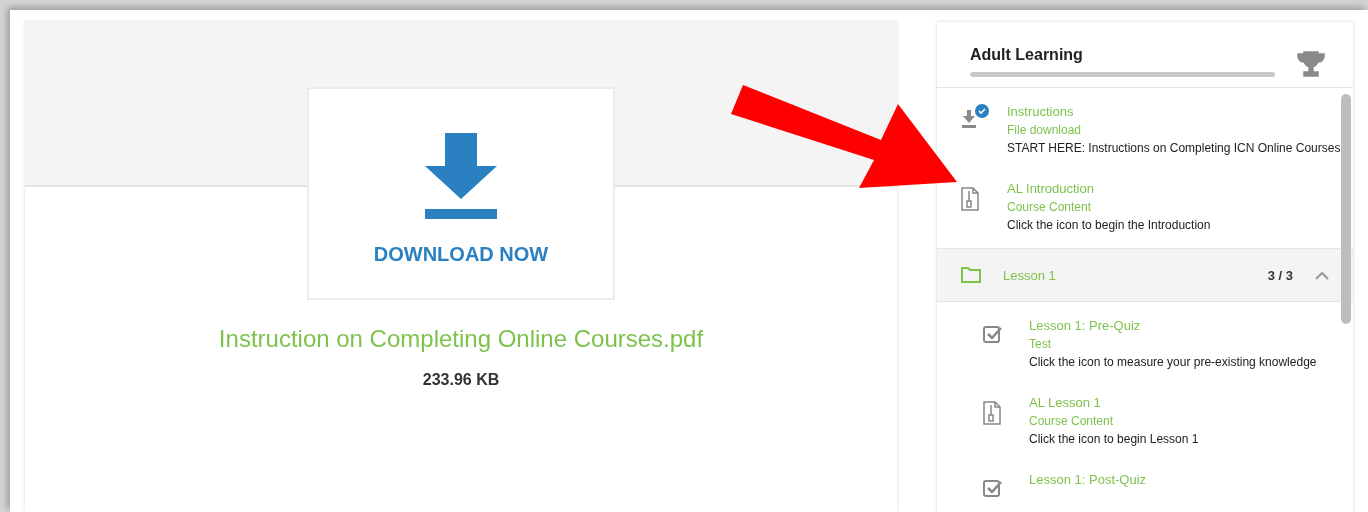  What do you see at coordinates (1322, 275) in the screenshot?
I see `chevron-up-icon` at bounding box center [1322, 275].